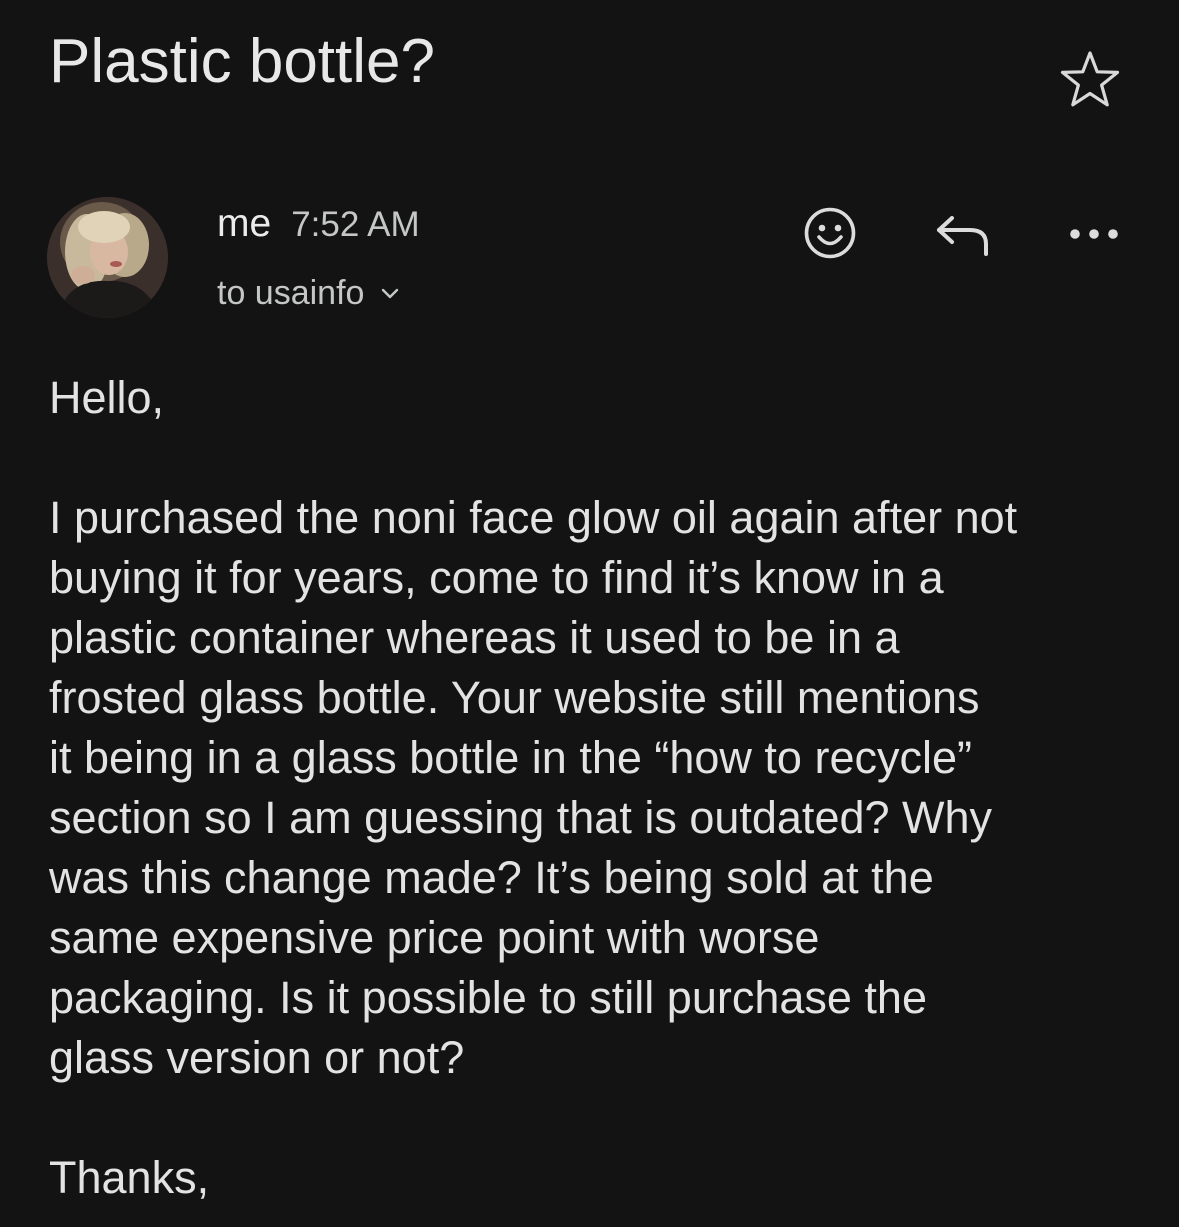  I want to click on sender-name: me, so click(244, 223).